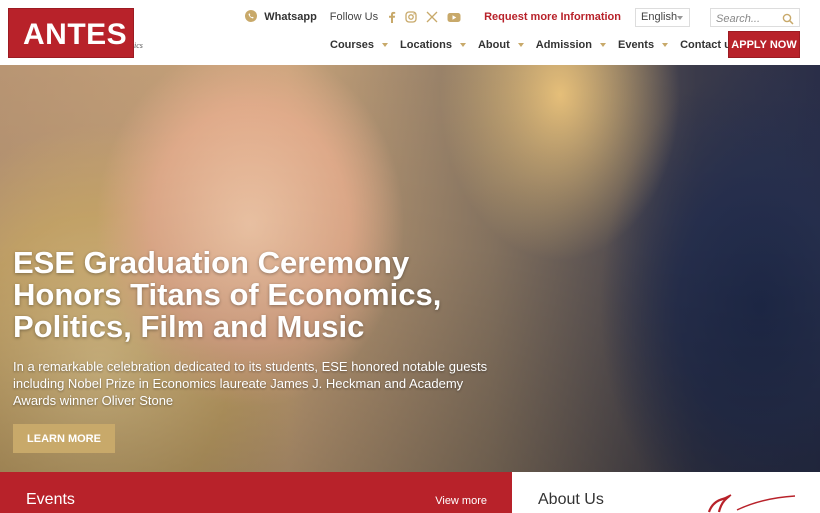  Describe the element at coordinates (454, 17) in the screenshot. I see `youtube-icon` at that location.